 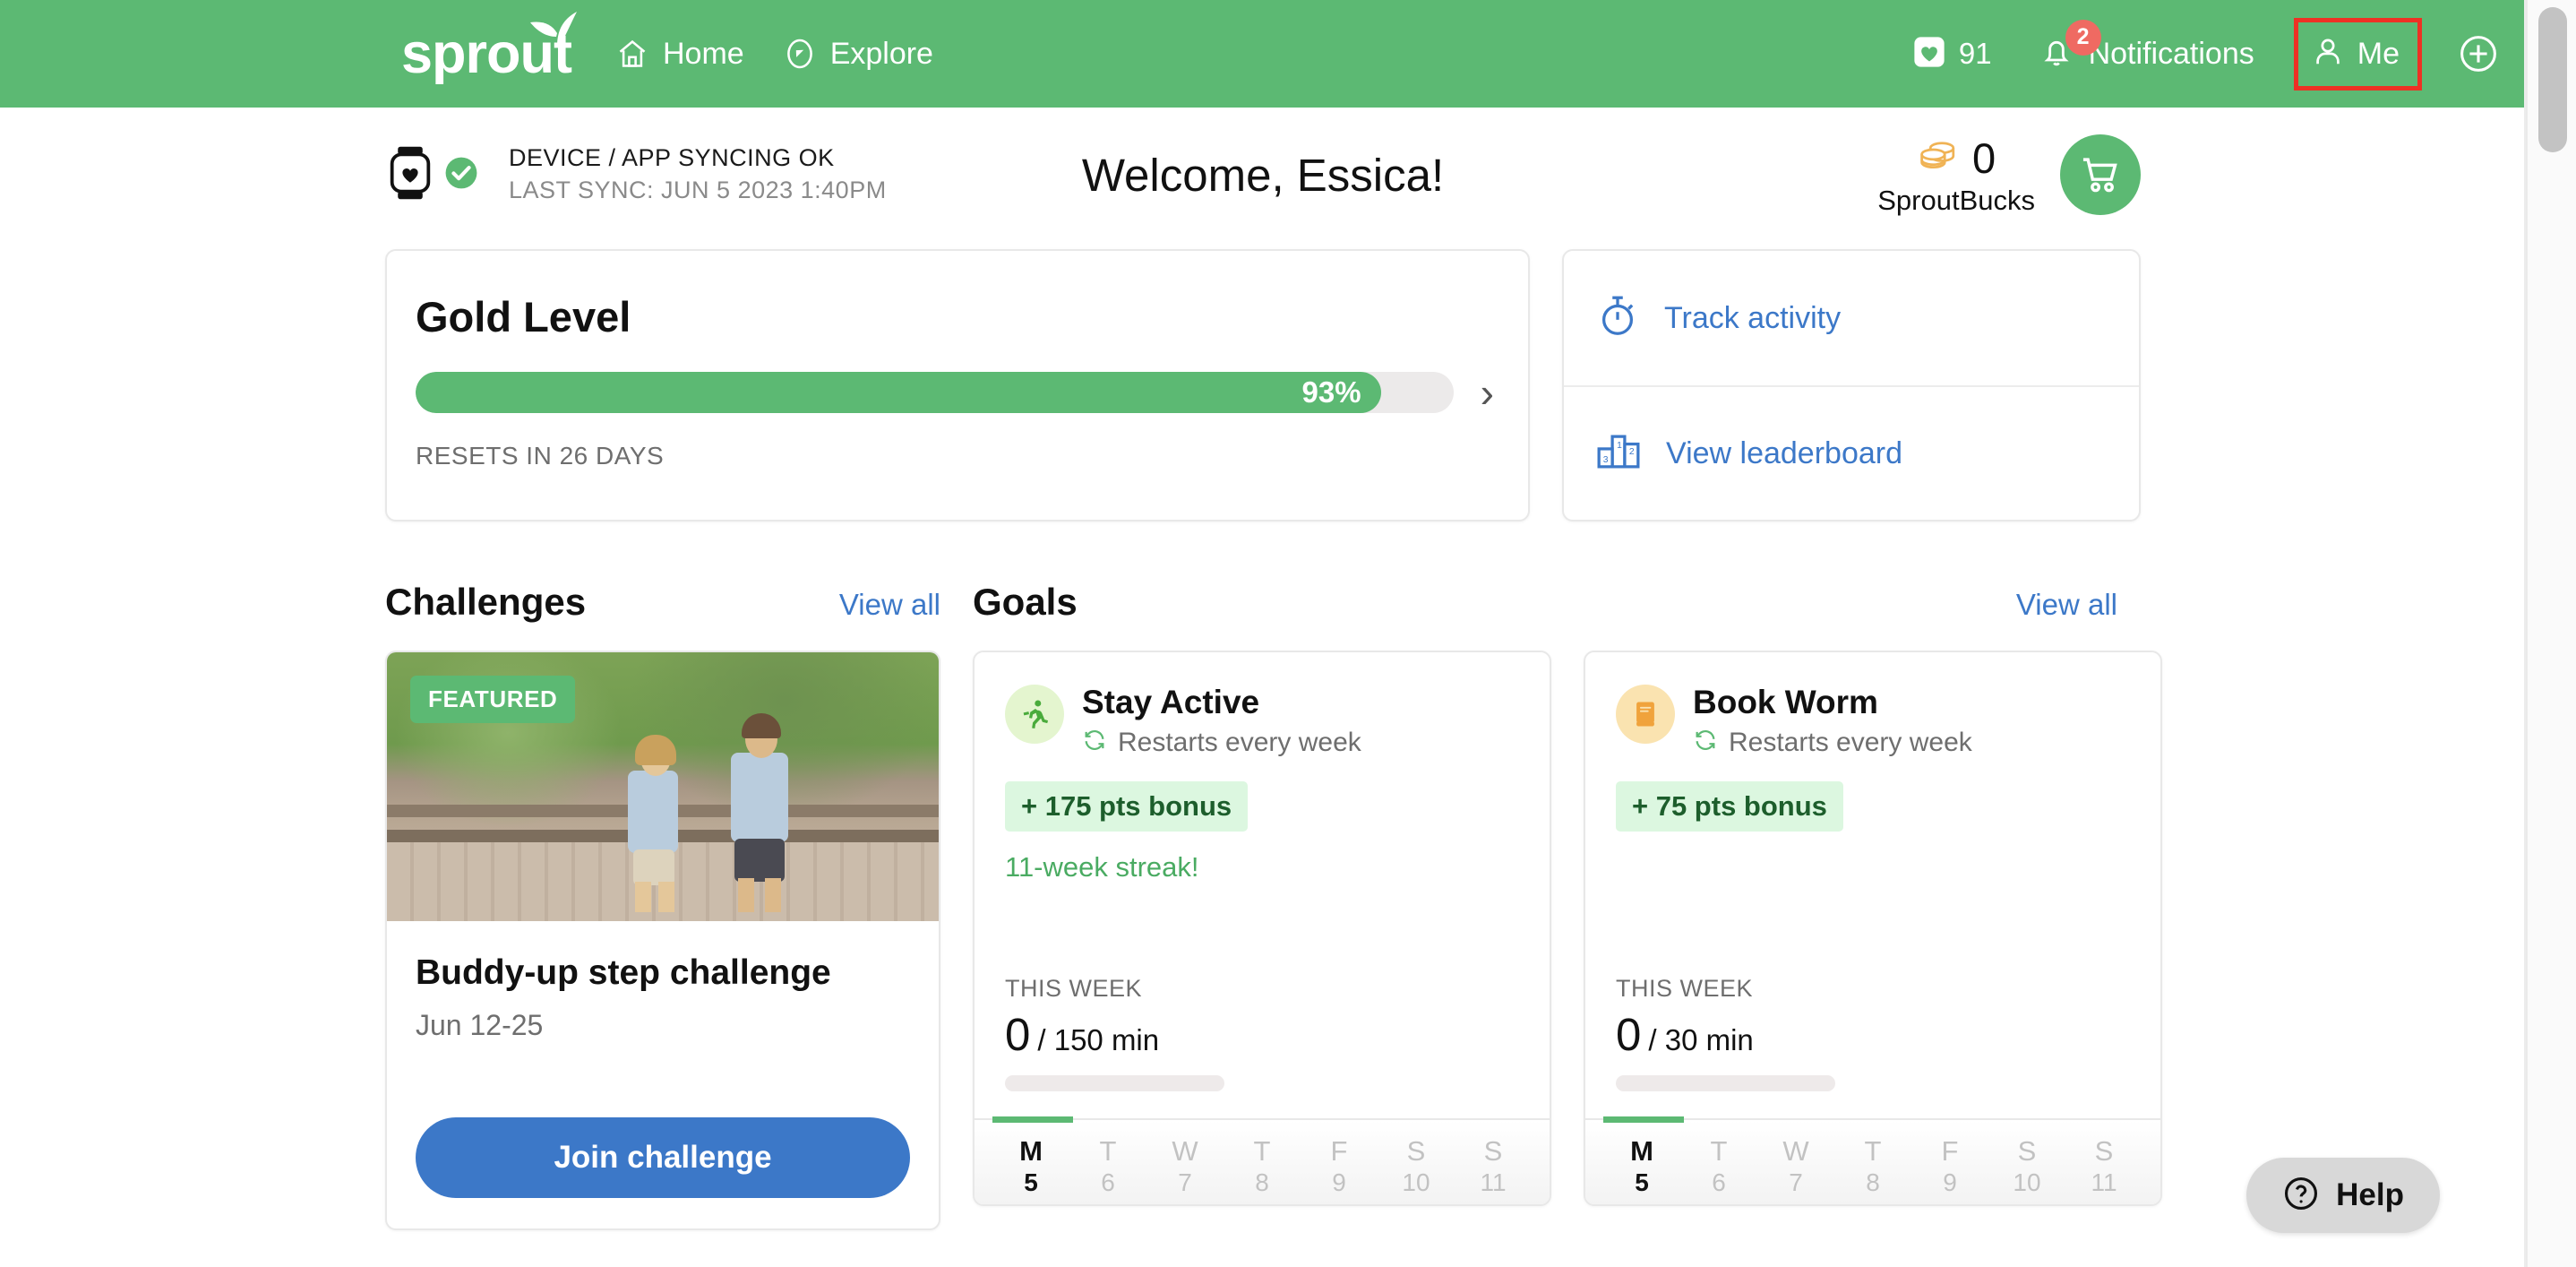 What do you see at coordinates (1785, 702) in the screenshot?
I see `goal-name: Book Worm` at bounding box center [1785, 702].